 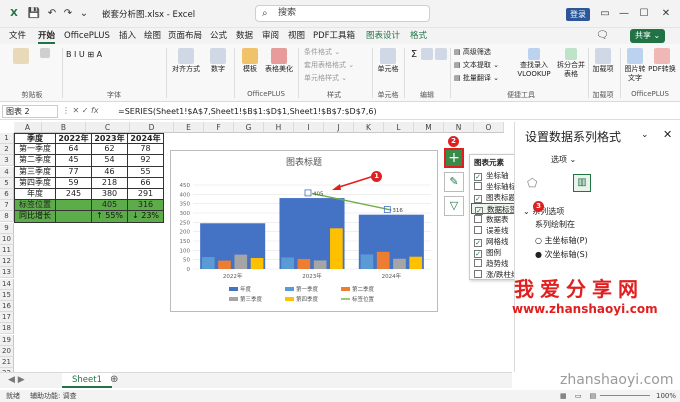 What do you see at coordinates (309, 127) in the screenshot?
I see `column-header: I` at bounding box center [309, 127].